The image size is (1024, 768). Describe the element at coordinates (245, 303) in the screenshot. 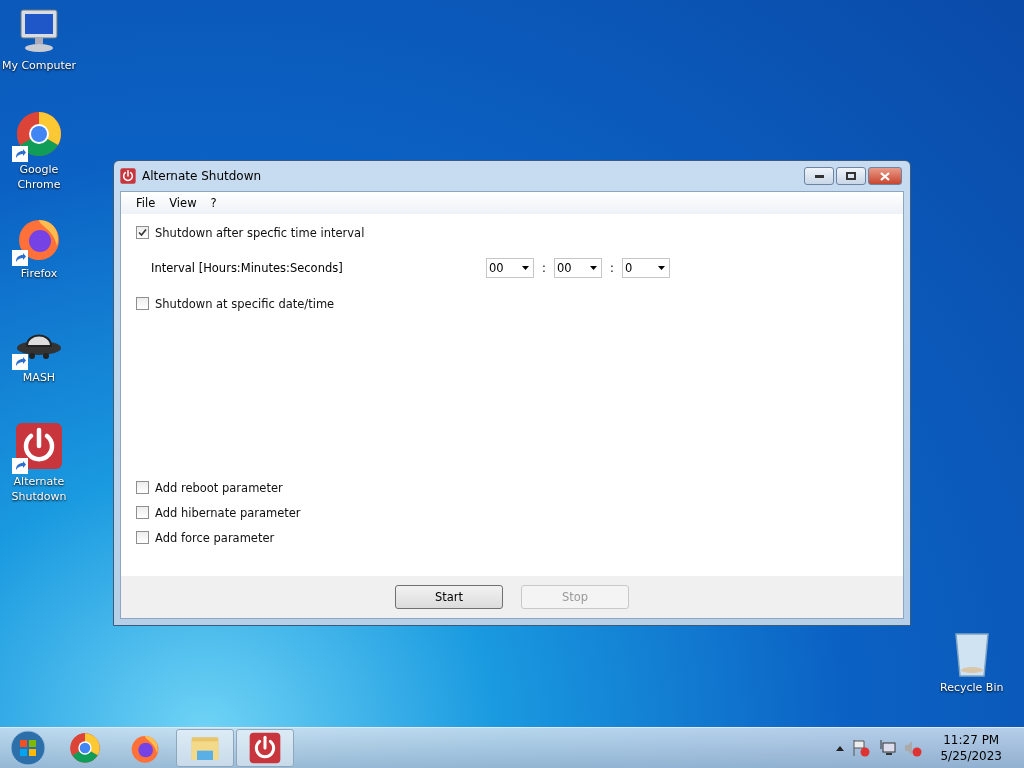

I see `checkbox-label: Shutdown at specific date/time` at that location.